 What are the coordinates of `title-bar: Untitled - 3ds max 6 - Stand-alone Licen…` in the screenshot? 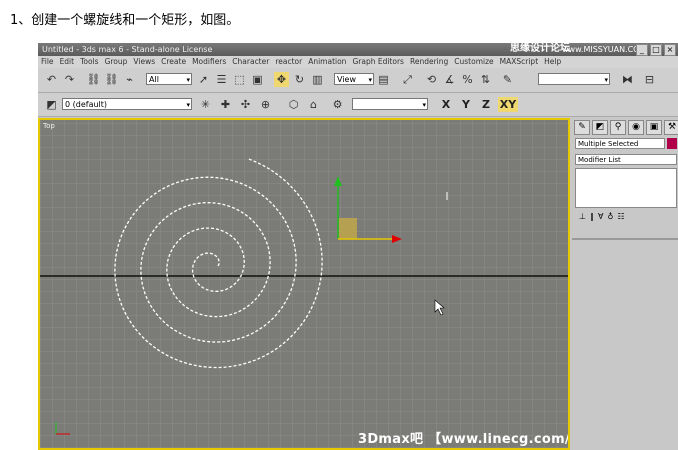 It's located at (358, 49).